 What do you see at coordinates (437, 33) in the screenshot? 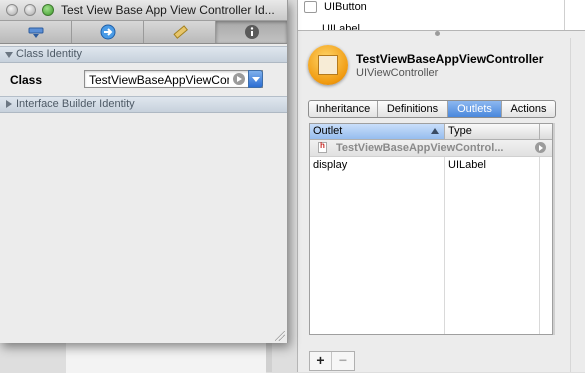
I see `splitter-handle` at bounding box center [437, 33].